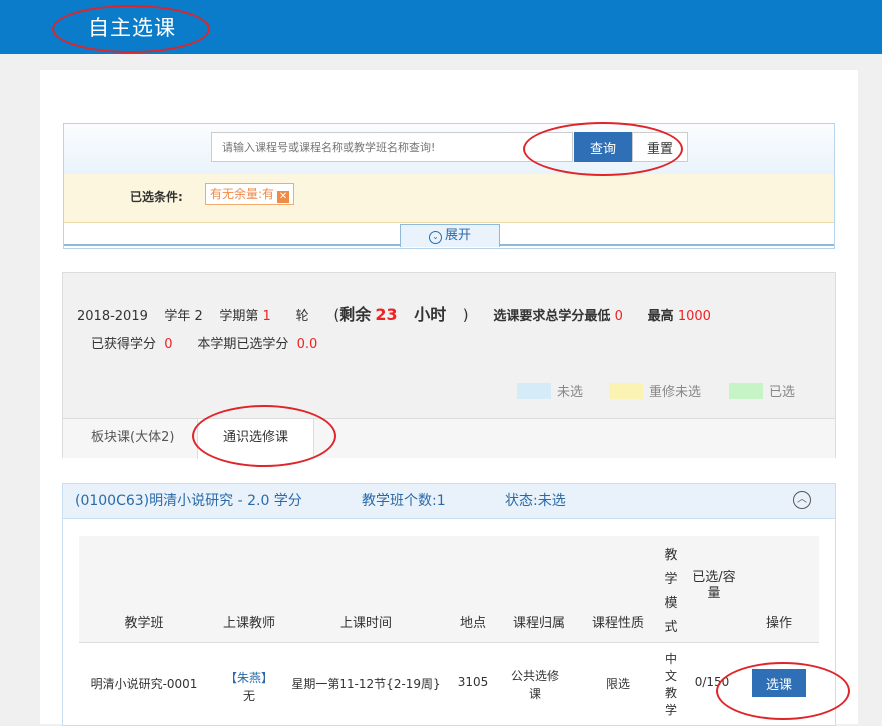  I want to click on cell-time: 星期一第11-12节{2-19周}, so click(366, 684).